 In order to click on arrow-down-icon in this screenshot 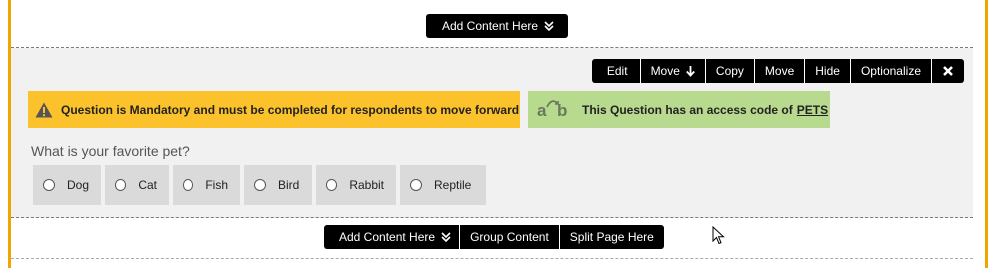, I will do `click(690, 71)`.